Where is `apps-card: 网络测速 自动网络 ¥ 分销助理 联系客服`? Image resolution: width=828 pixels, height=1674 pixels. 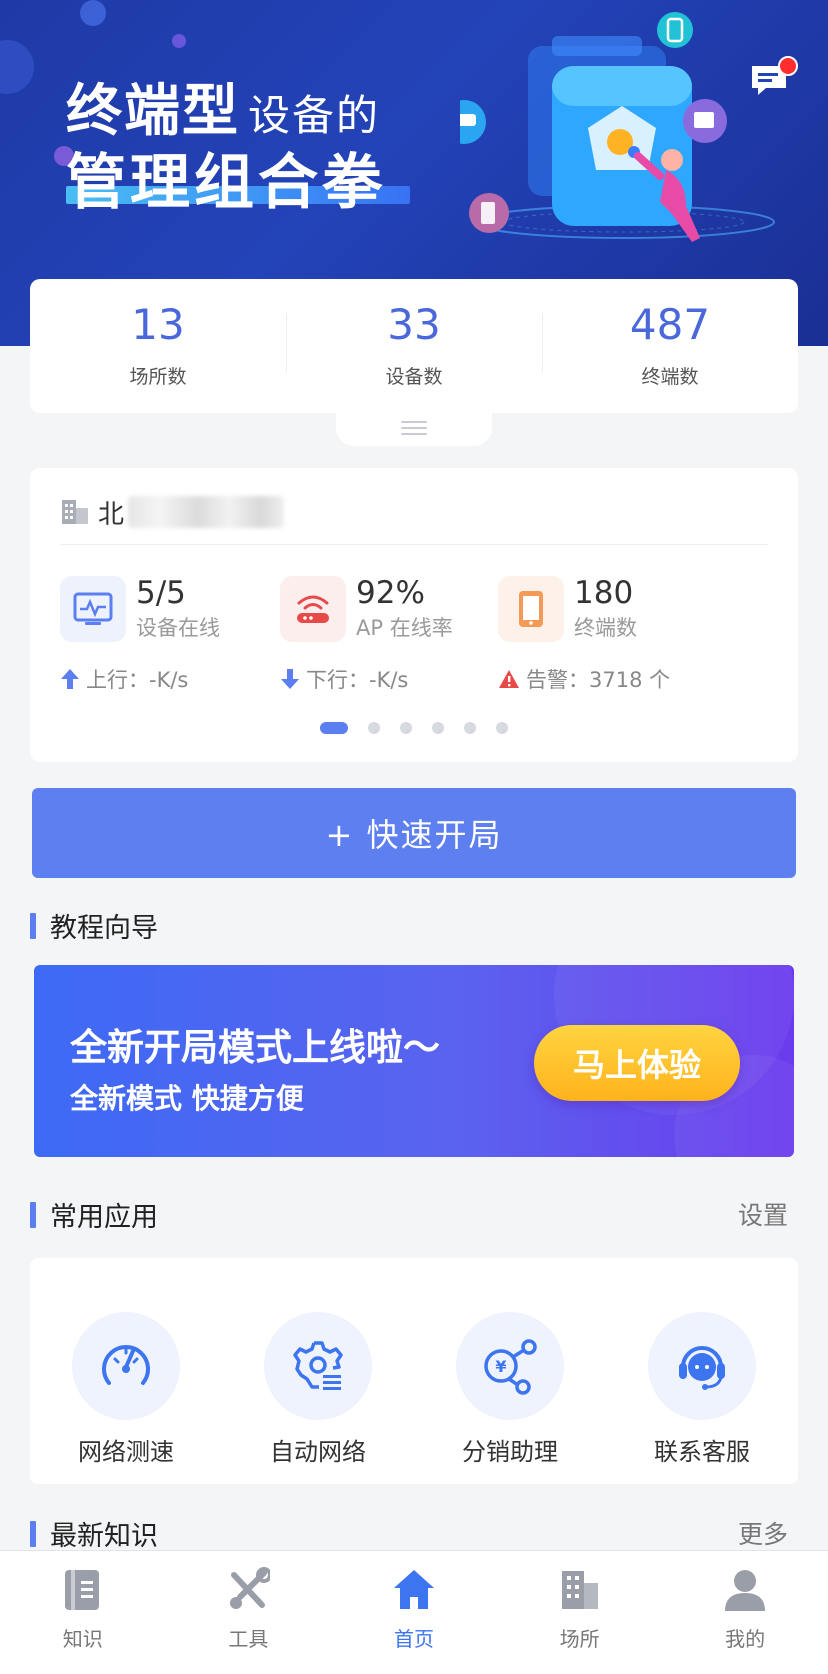
apps-card: 网络测速 自动网络 ¥ 分销助理 联系客服 is located at coordinates (414, 1371).